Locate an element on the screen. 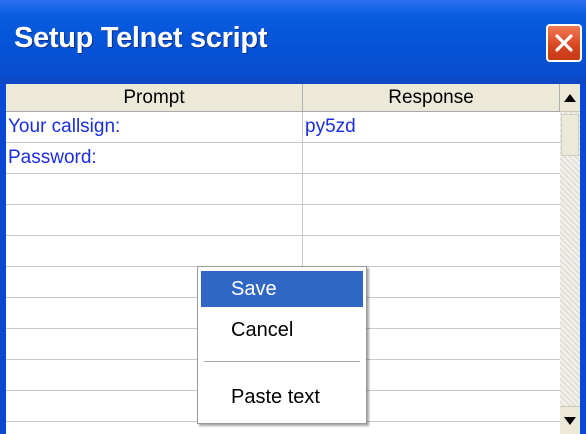 This screenshot has height=434, width=586. grid-header: Prompt Response is located at coordinates (283, 98).